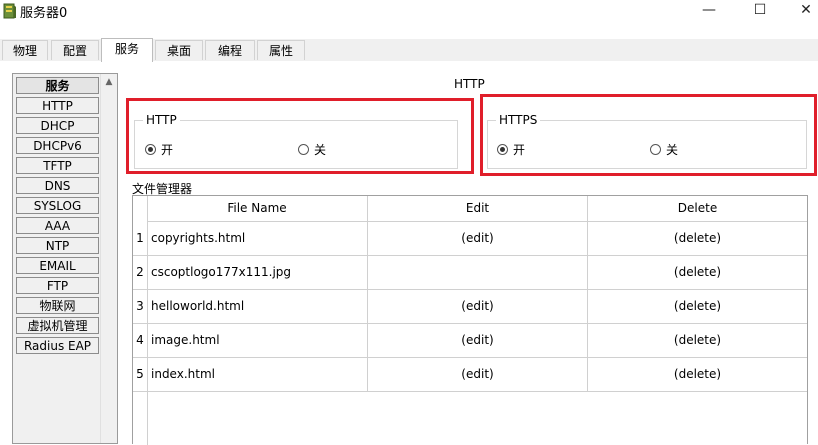 The width and height of the screenshot is (818, 445). Describe the element at coordinates (57, 305) in the screenshot. I see `sidebar-item-iot: 物联网` at that location.